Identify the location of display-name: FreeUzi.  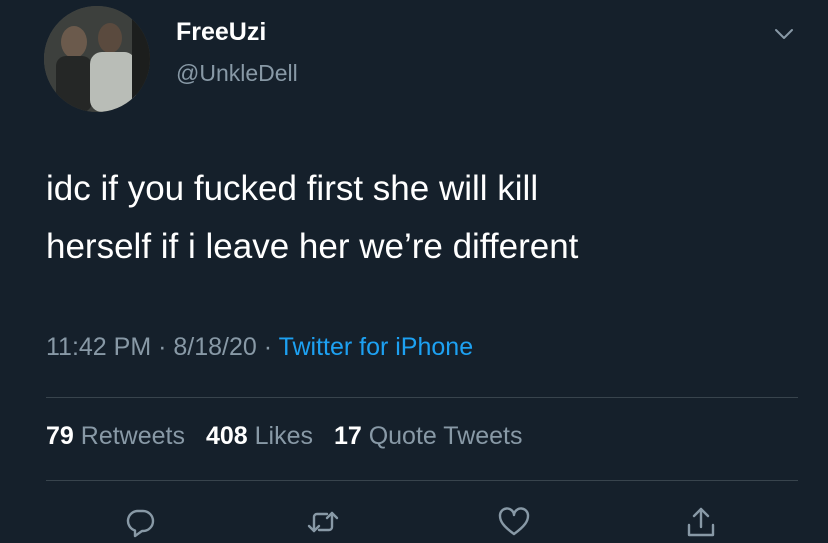
(221, 32).